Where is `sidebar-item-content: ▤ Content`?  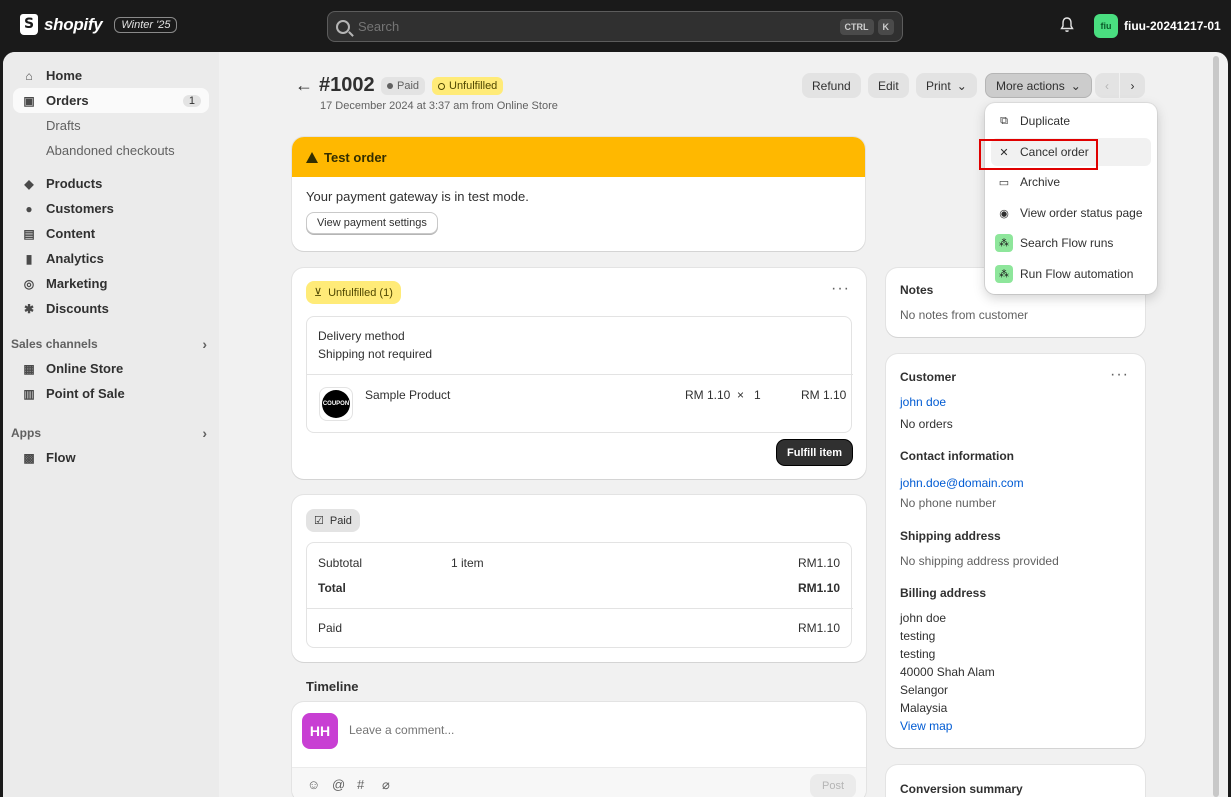
sidebar-item-content: ▤ Content is located at coordinates (111, 233).